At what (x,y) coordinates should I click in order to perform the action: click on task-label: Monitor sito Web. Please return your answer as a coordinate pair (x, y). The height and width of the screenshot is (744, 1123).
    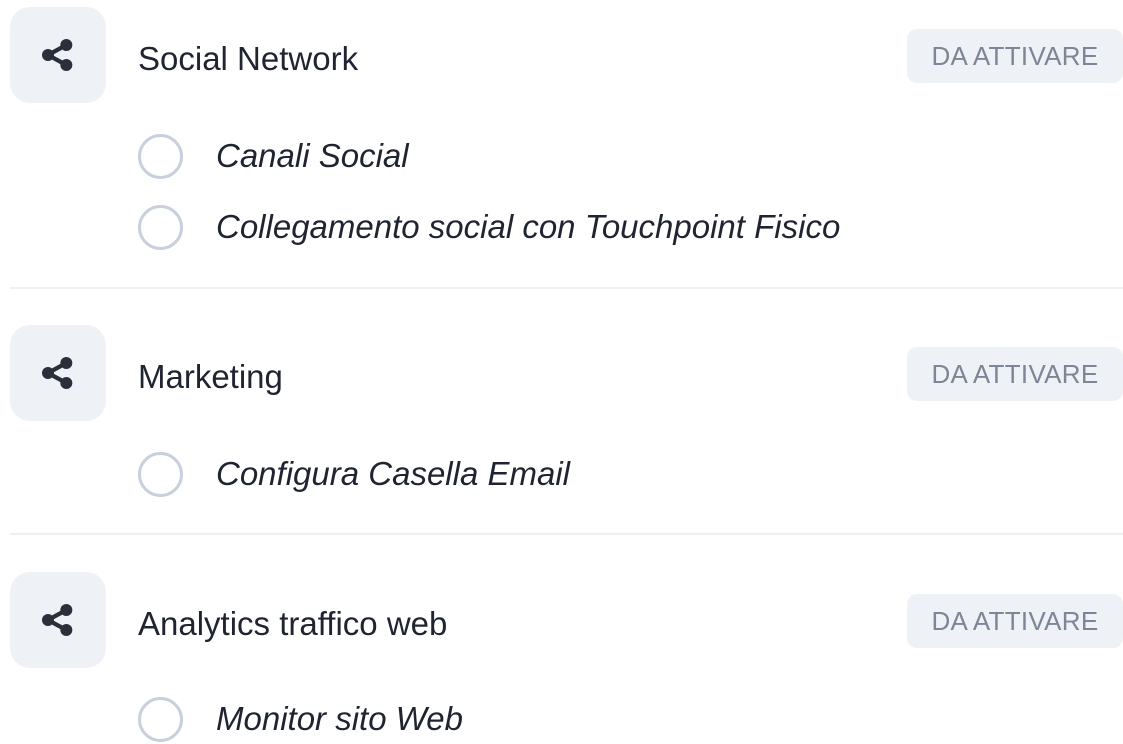
    Looking at the image, I should click on (339, 718).